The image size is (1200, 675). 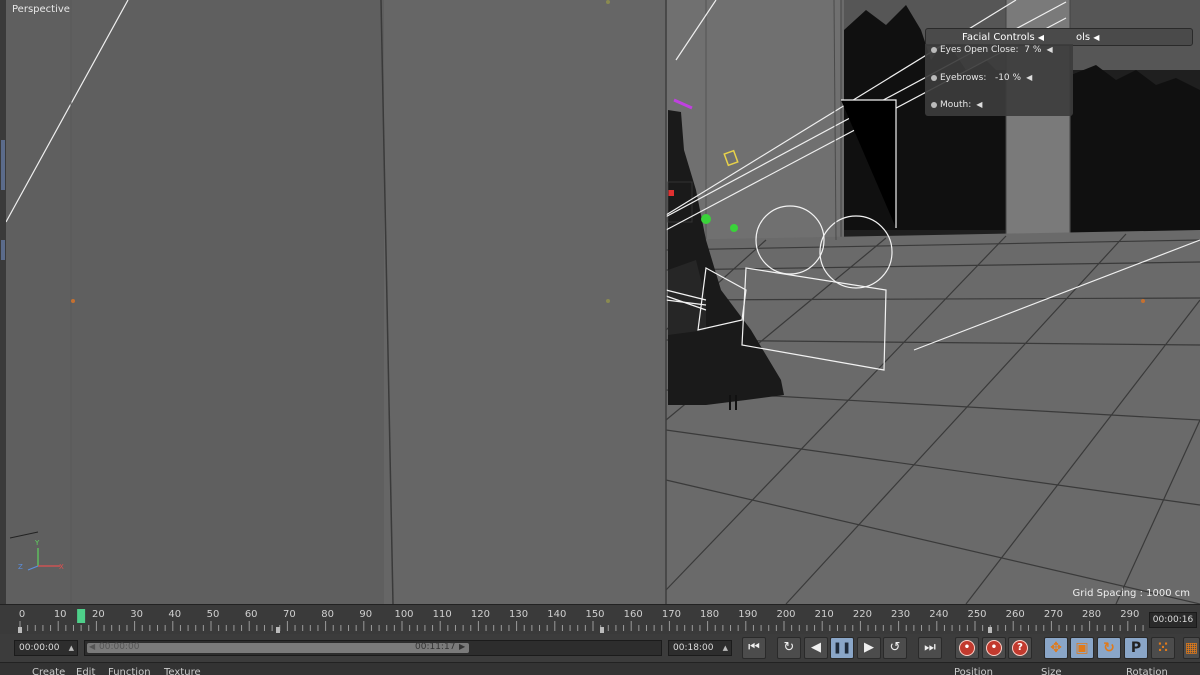 I want to click on go-to-end-button: ⏭, so click(x=930, y=648).